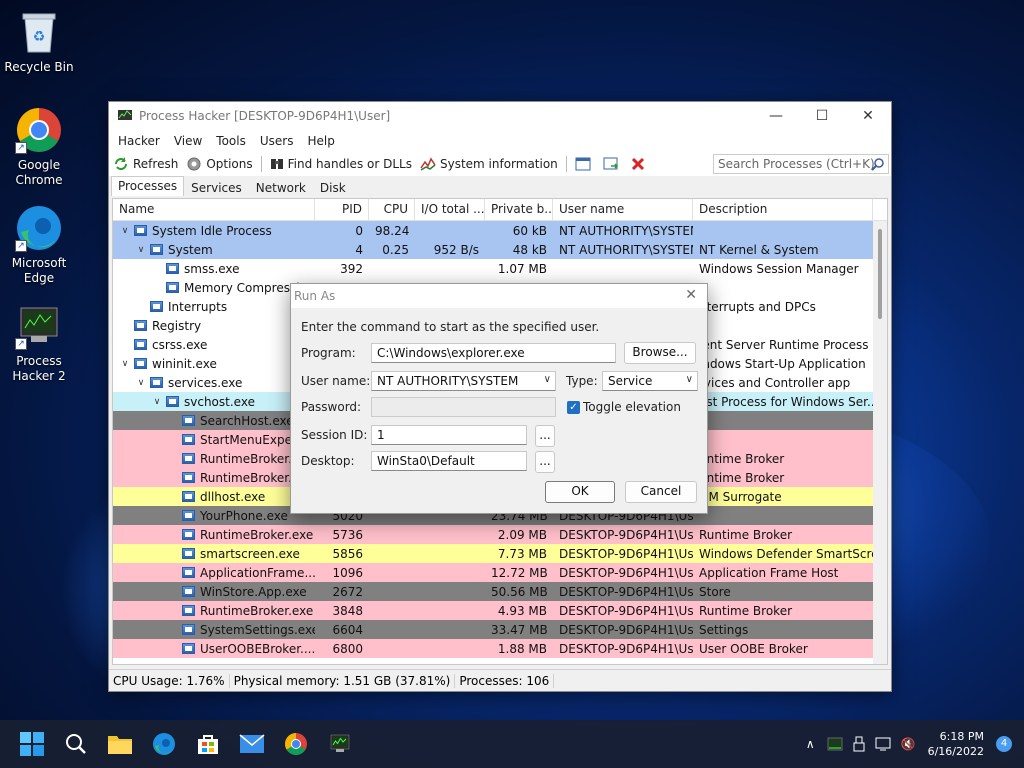  What do you see at coordinates (347, 553) in the screenshot?
I see `cell-pid: 5856` at bounding box center [347, 553].